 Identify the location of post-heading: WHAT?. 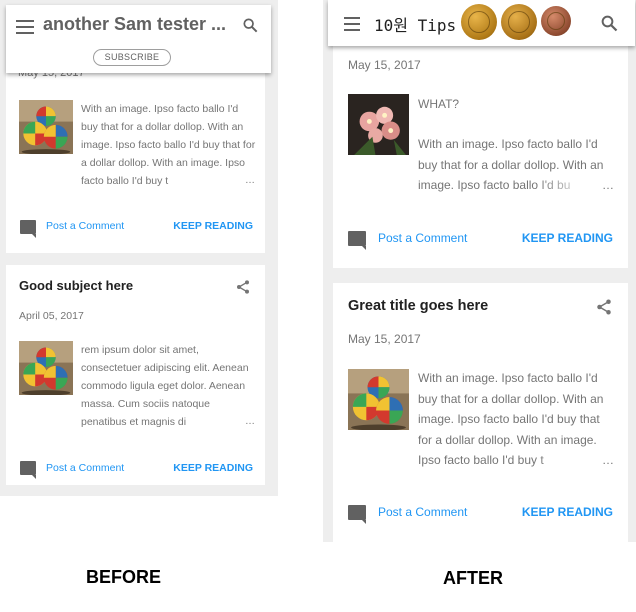
(439, 104).